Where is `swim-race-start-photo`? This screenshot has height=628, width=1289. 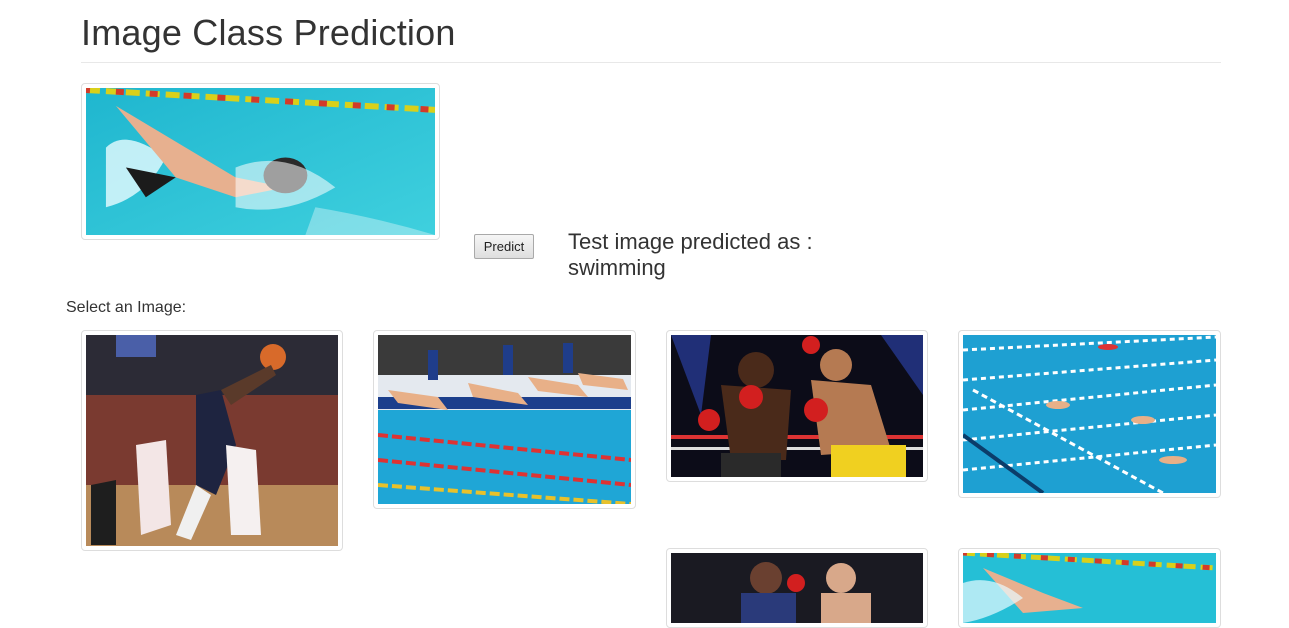
swim-race-start-photo is located at coordinates (504, 419).